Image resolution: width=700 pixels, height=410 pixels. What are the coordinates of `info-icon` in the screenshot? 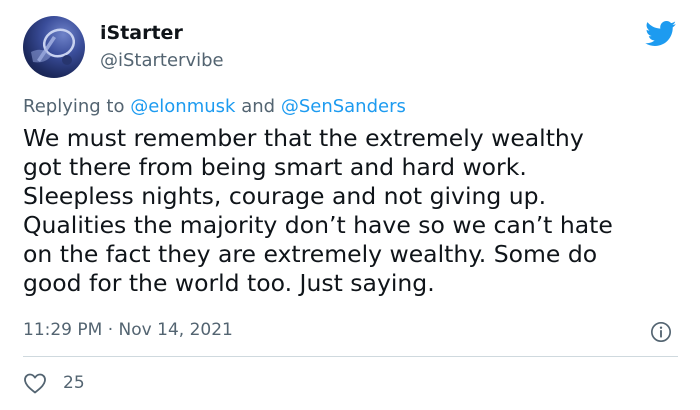 It's located at (661, 332).